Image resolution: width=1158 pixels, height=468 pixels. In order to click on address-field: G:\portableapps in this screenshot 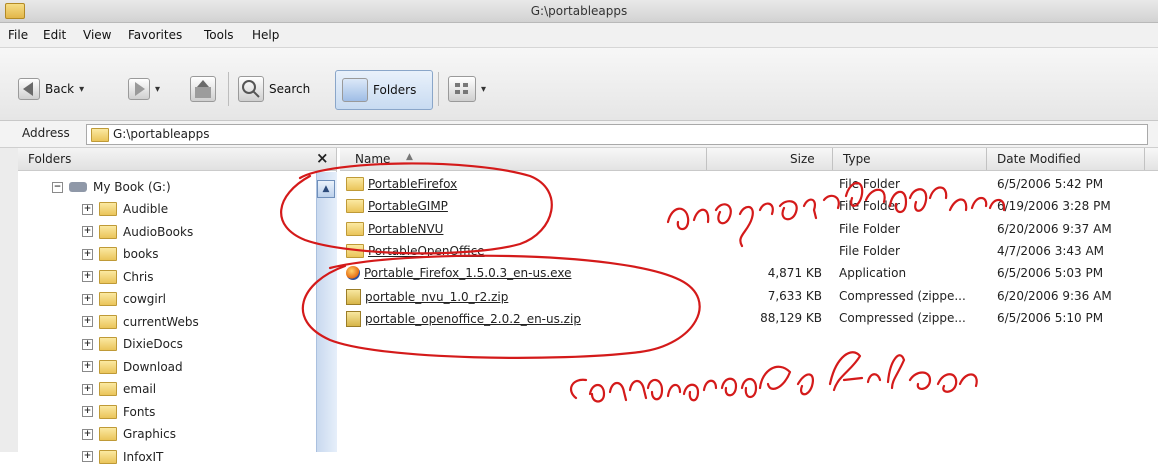, I will do `click(617, 134)`.